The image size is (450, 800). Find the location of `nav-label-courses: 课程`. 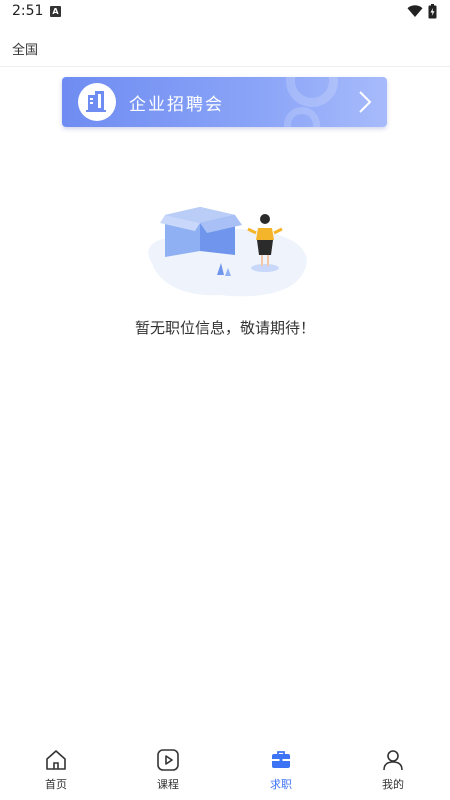

nav-label-courses: 课程 is located at coordinates (168, 784).